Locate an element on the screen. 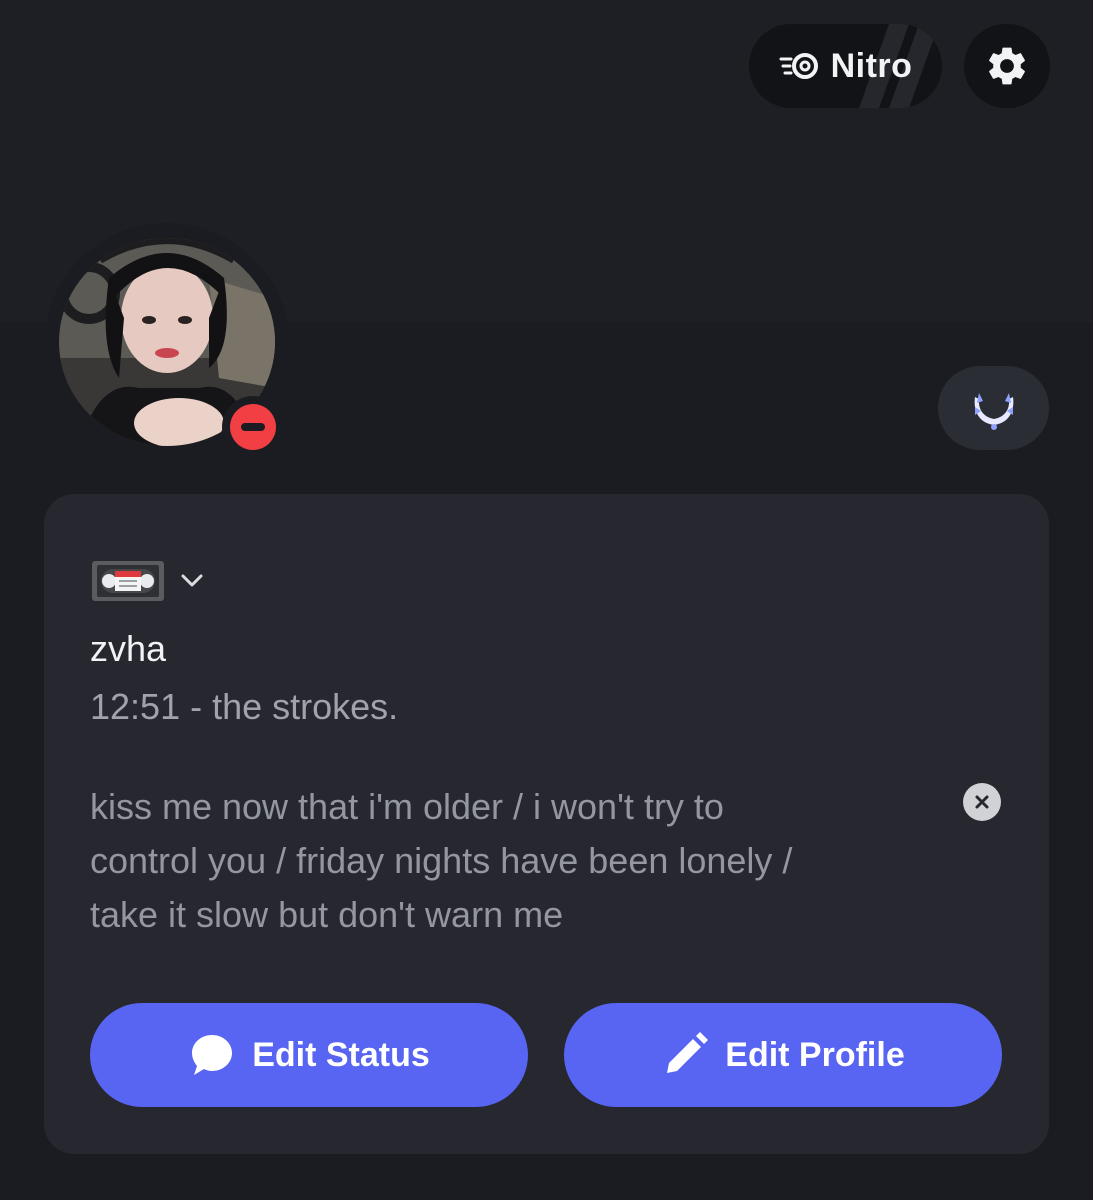 Image resolution: width=1093 pixels, height=1200 pixels. status-song: 12:51 - the strokes. is located at coordinates (244, 706).